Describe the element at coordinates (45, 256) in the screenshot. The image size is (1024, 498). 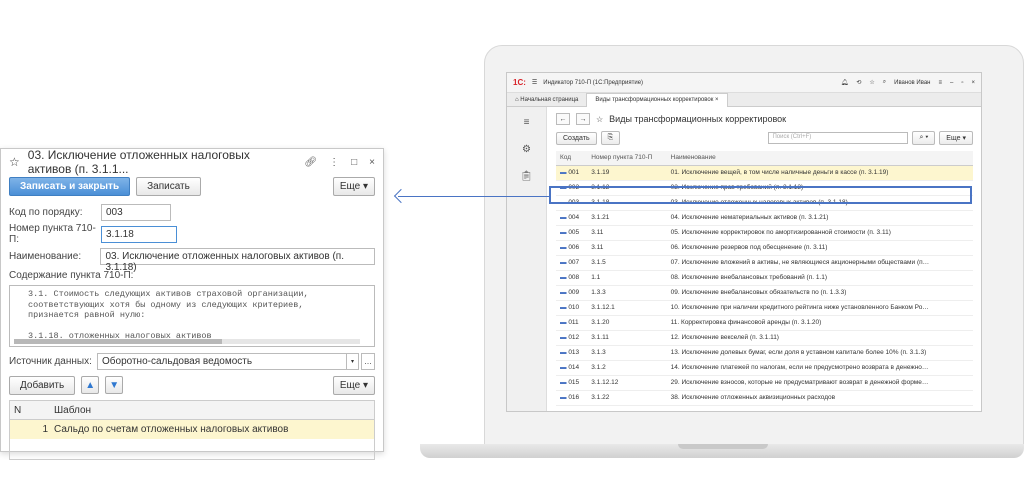
I see `name-label: Наименование:` at that location.